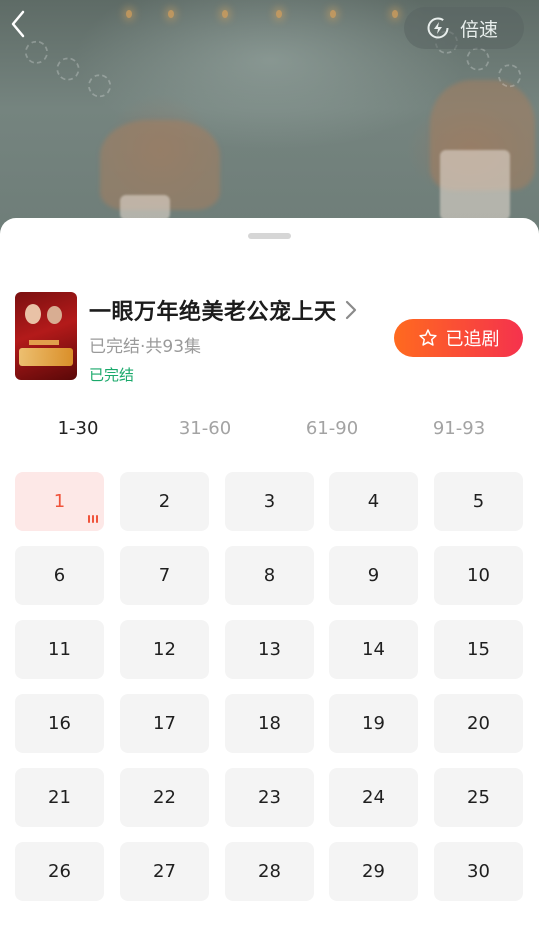 Image resolution: width=539 pixels, height=930 pixels. I want to click on episode-button: 19, so click(373, 723).